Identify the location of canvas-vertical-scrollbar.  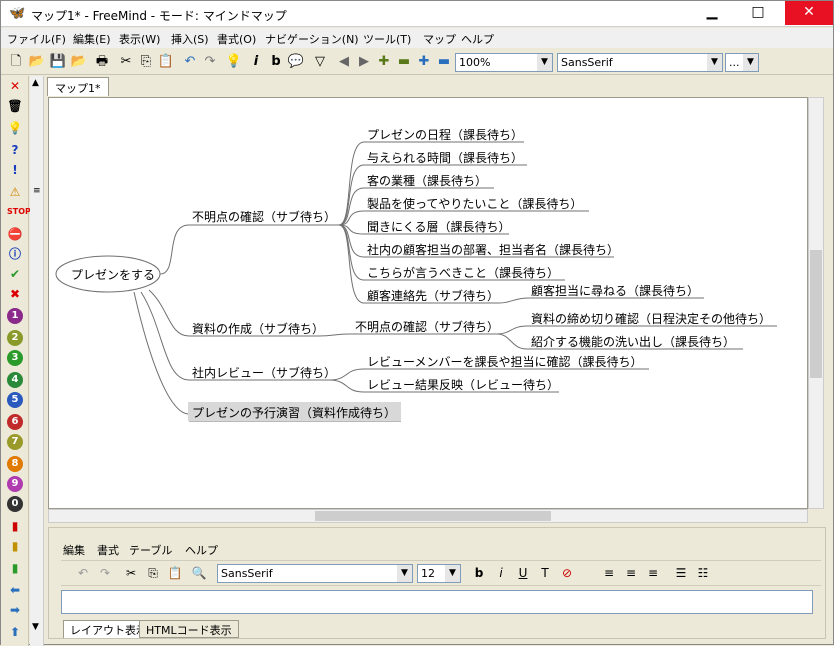
(816, 303).